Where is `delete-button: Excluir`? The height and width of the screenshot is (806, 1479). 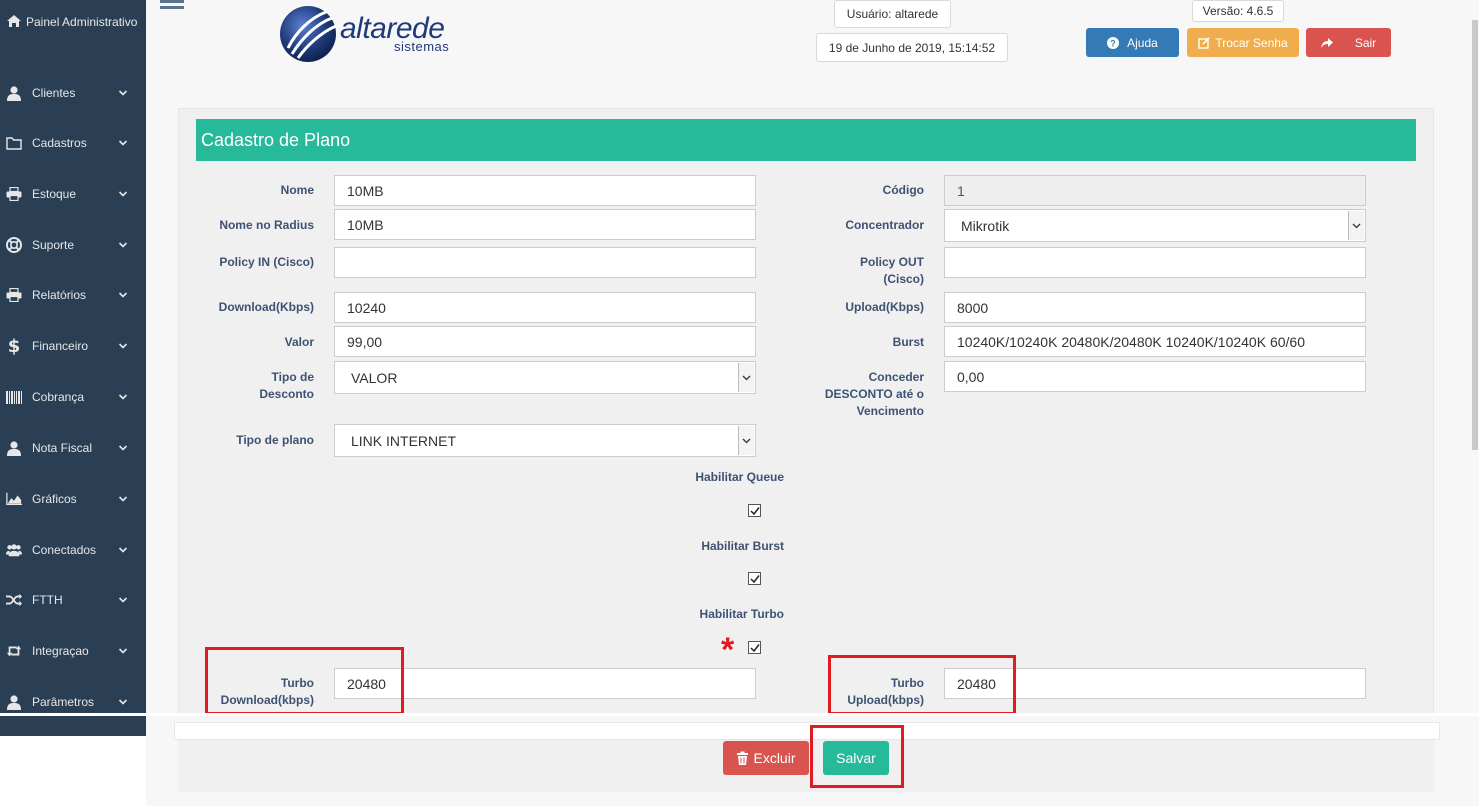 delete-button: Excluir is located at coordinates (766, 758).